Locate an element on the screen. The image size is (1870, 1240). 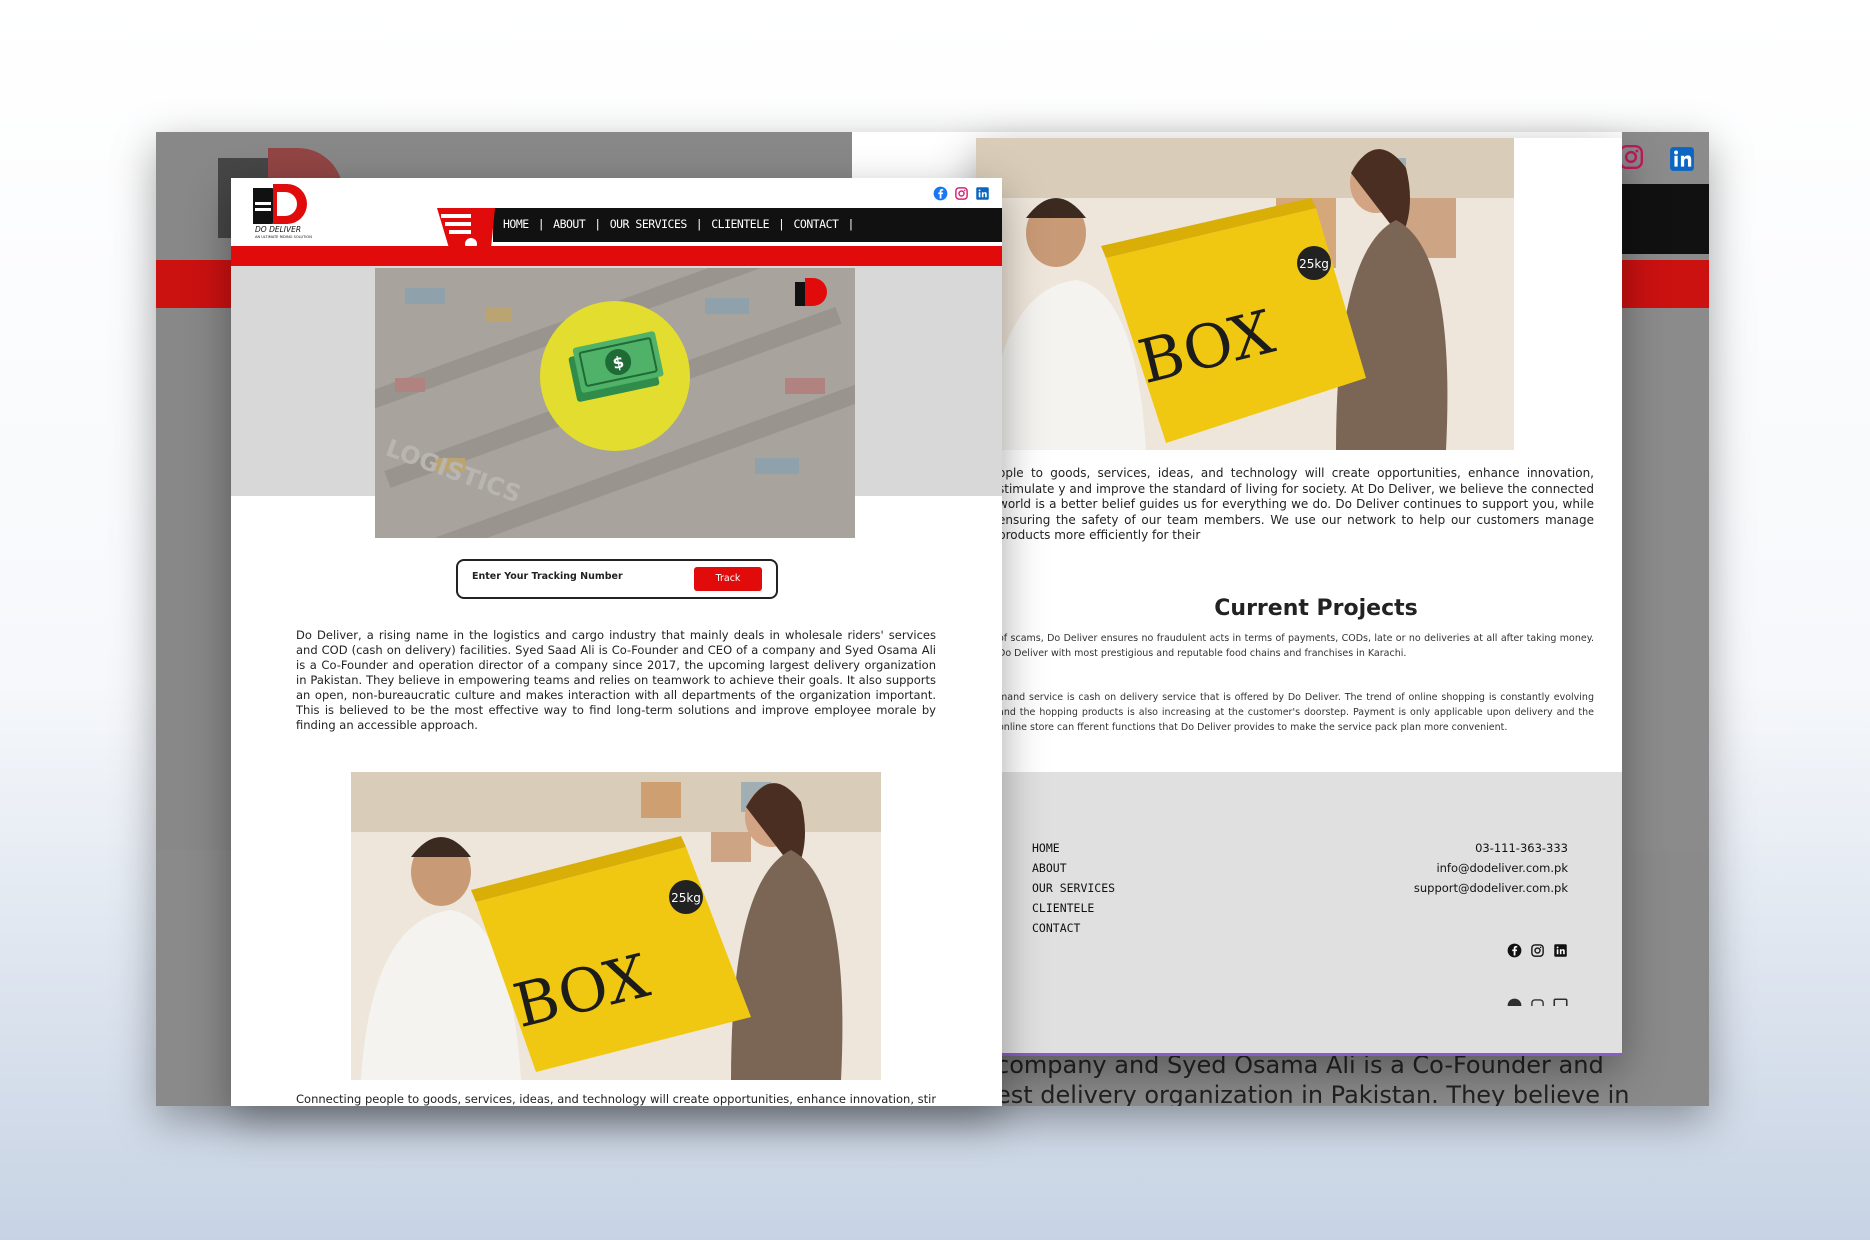
footer-social-duplicate is located at coordinates (1537, 1002).